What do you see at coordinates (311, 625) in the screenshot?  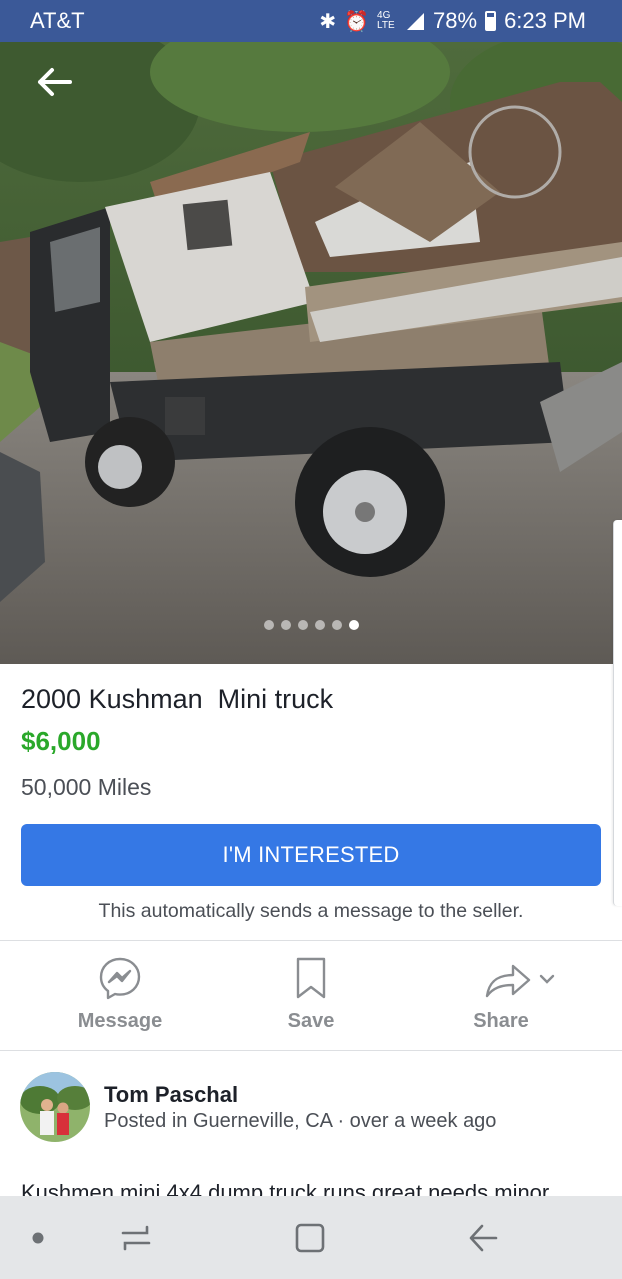 I see `photo-pagination` at bounding box center [311, 625].